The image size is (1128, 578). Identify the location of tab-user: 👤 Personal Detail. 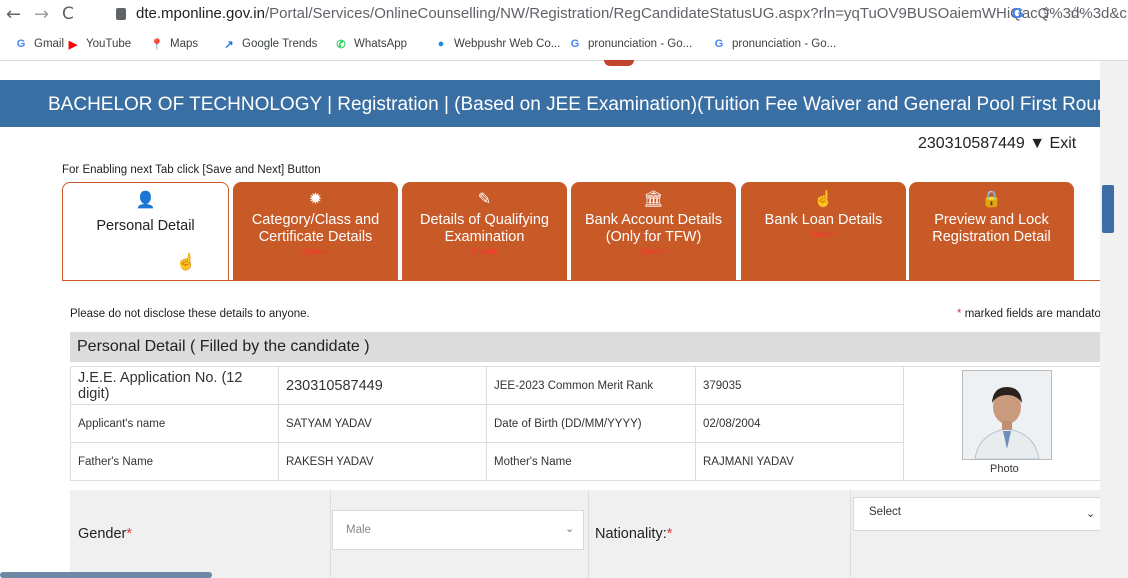
(145, 231).